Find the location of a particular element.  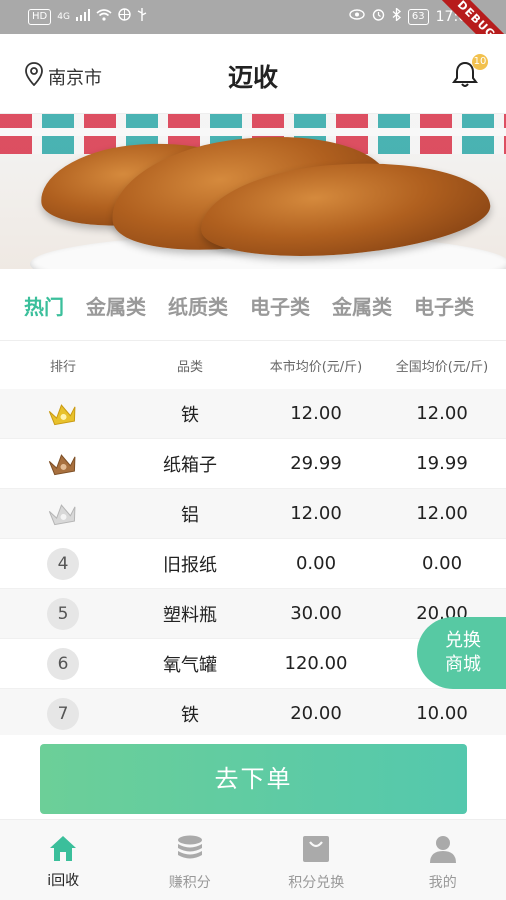

notification-badge: 10 is located at coordinates (480, 62).